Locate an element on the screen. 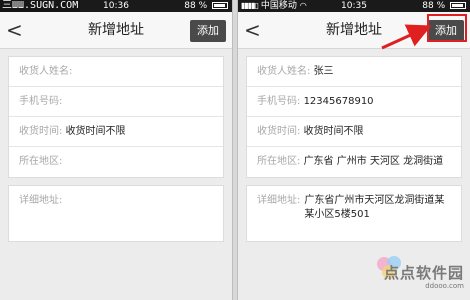 Image resolution: width=470 pixels, height=300 pixels. phone-field: 手机号码: 12345678910 is located at coordinates (354, 102).